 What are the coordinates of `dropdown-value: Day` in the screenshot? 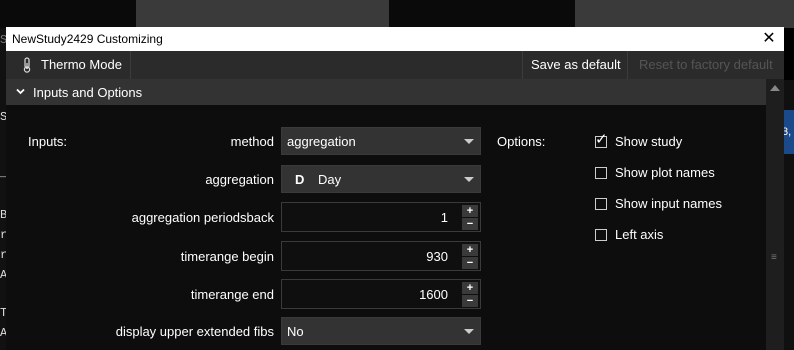 It's located at (330, 179).